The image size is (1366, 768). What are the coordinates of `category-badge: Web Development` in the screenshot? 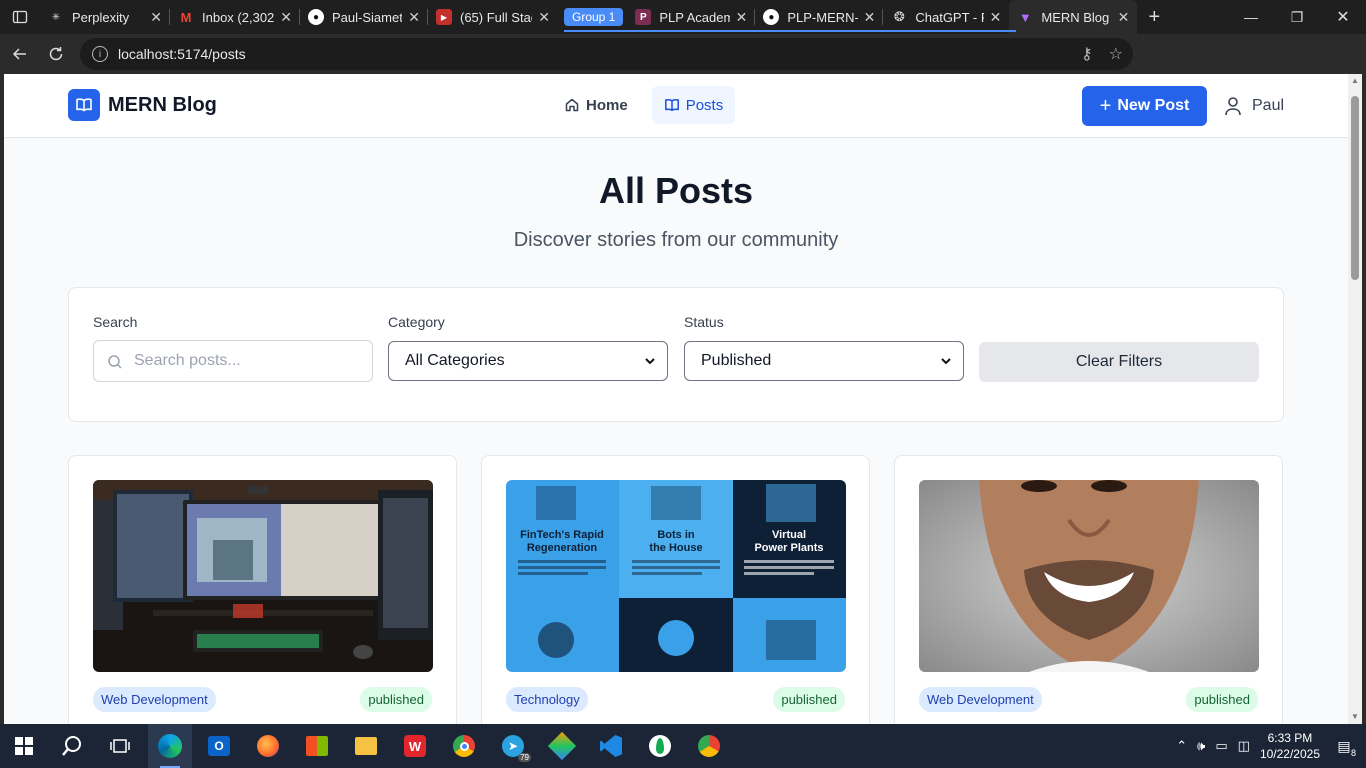 It's located at (154, 699).